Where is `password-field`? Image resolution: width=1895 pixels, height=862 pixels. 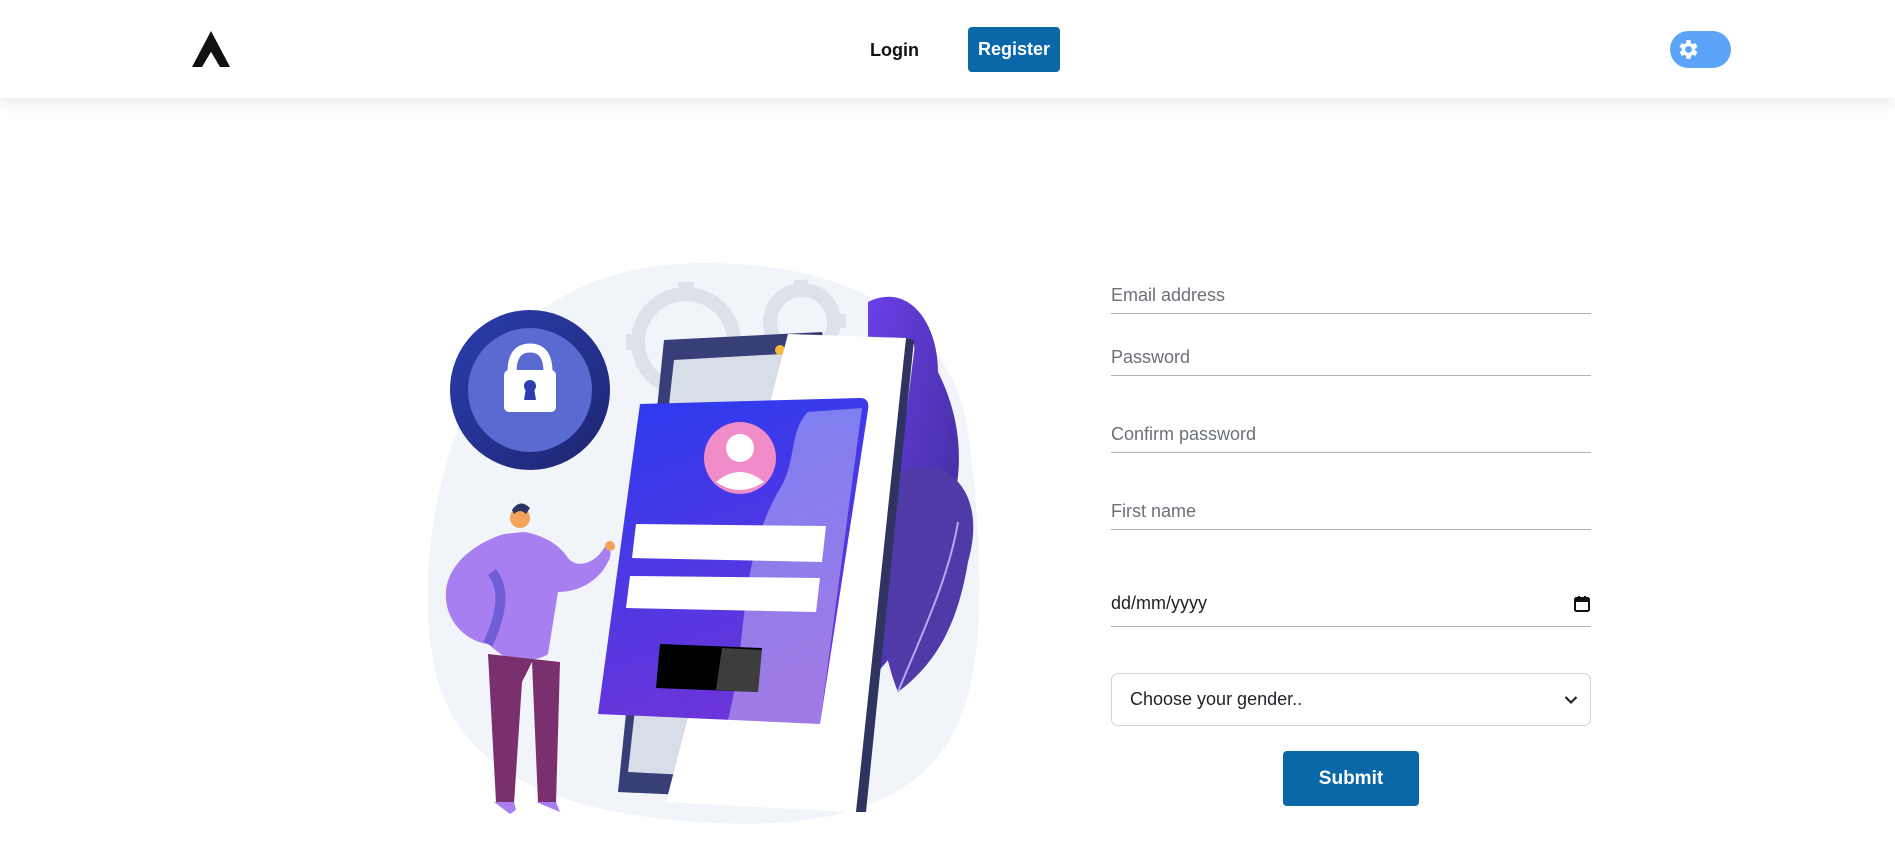 password-field is located at coordinates (1351, 357).